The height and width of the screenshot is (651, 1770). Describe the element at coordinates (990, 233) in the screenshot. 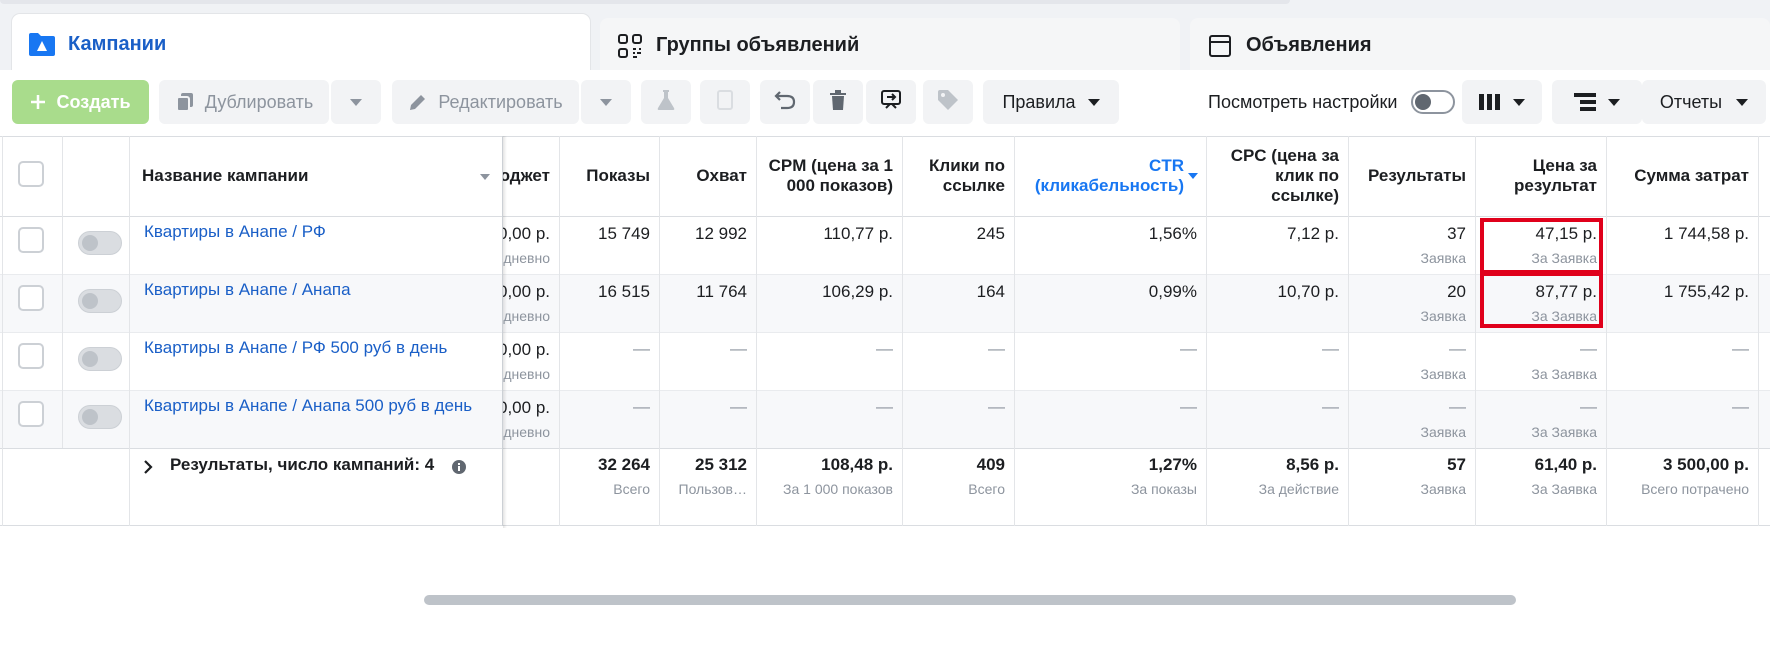

I see `clicks-value: 245` at that location.